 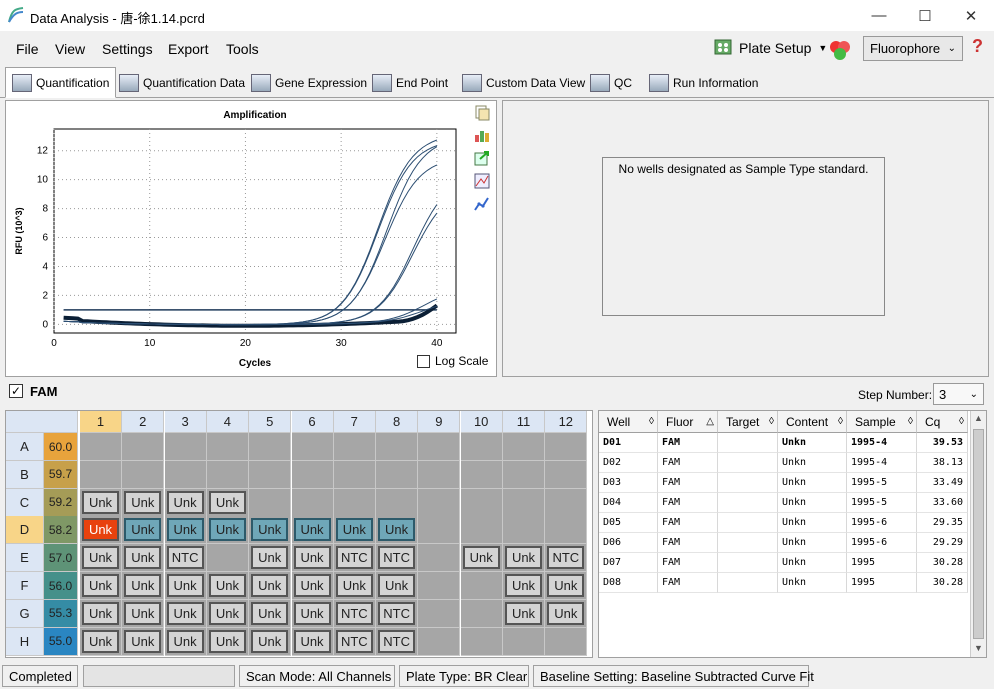 I want to click on table-cell-well: D06, so click(x=628, y=543).